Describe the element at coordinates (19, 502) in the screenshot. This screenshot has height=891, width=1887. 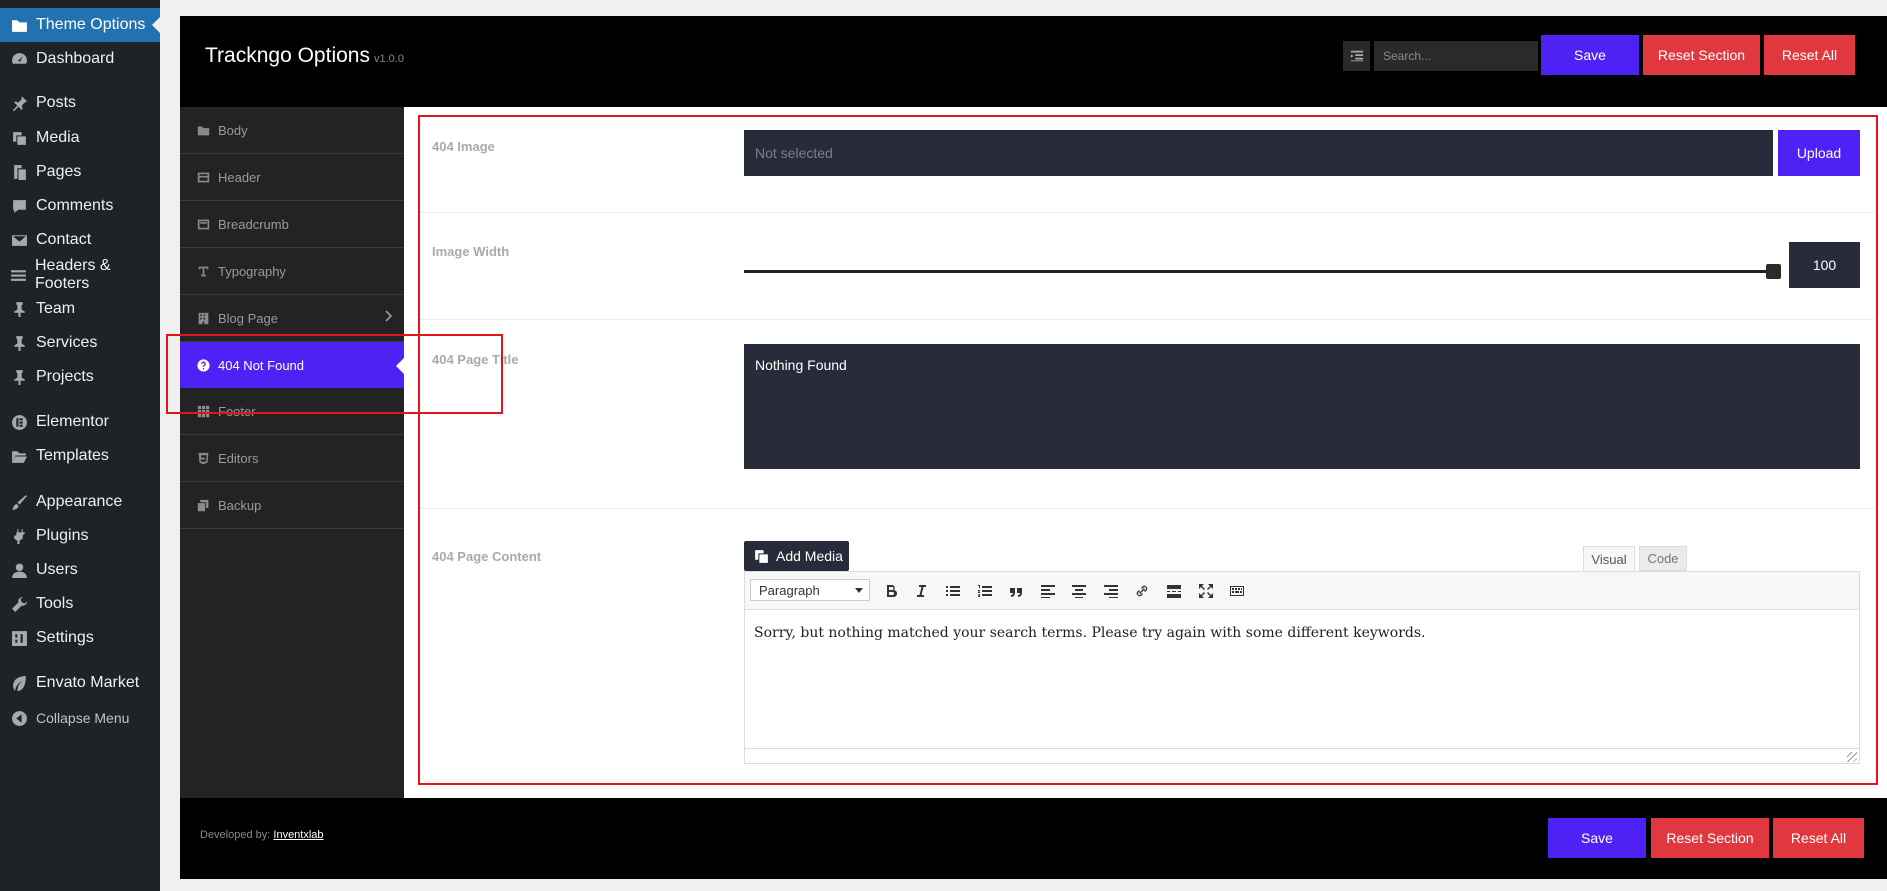
I see `brush-icon` at that location.